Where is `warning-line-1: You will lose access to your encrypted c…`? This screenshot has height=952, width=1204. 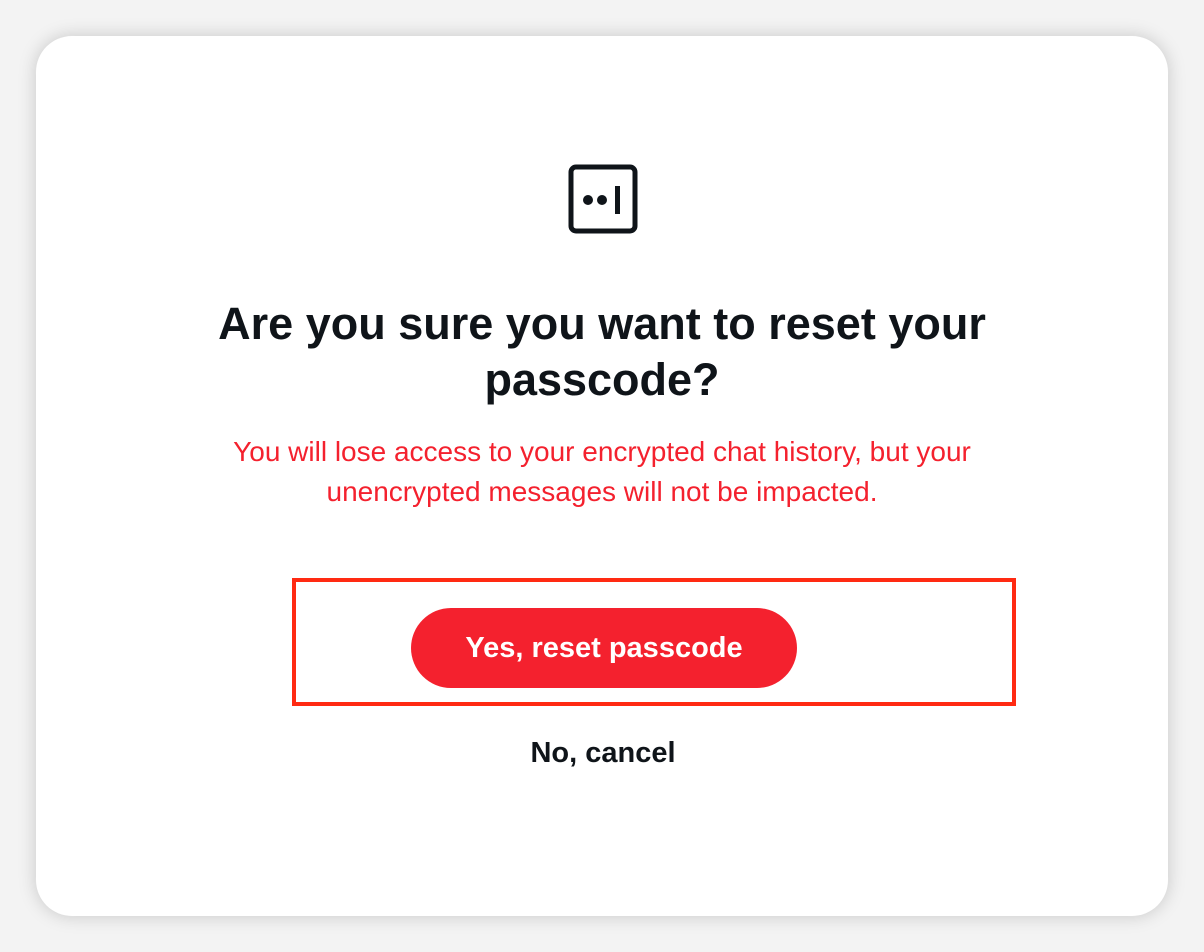 warning-line-1: You will lose access to your encrypted c… is located at coordinates (602, 451).